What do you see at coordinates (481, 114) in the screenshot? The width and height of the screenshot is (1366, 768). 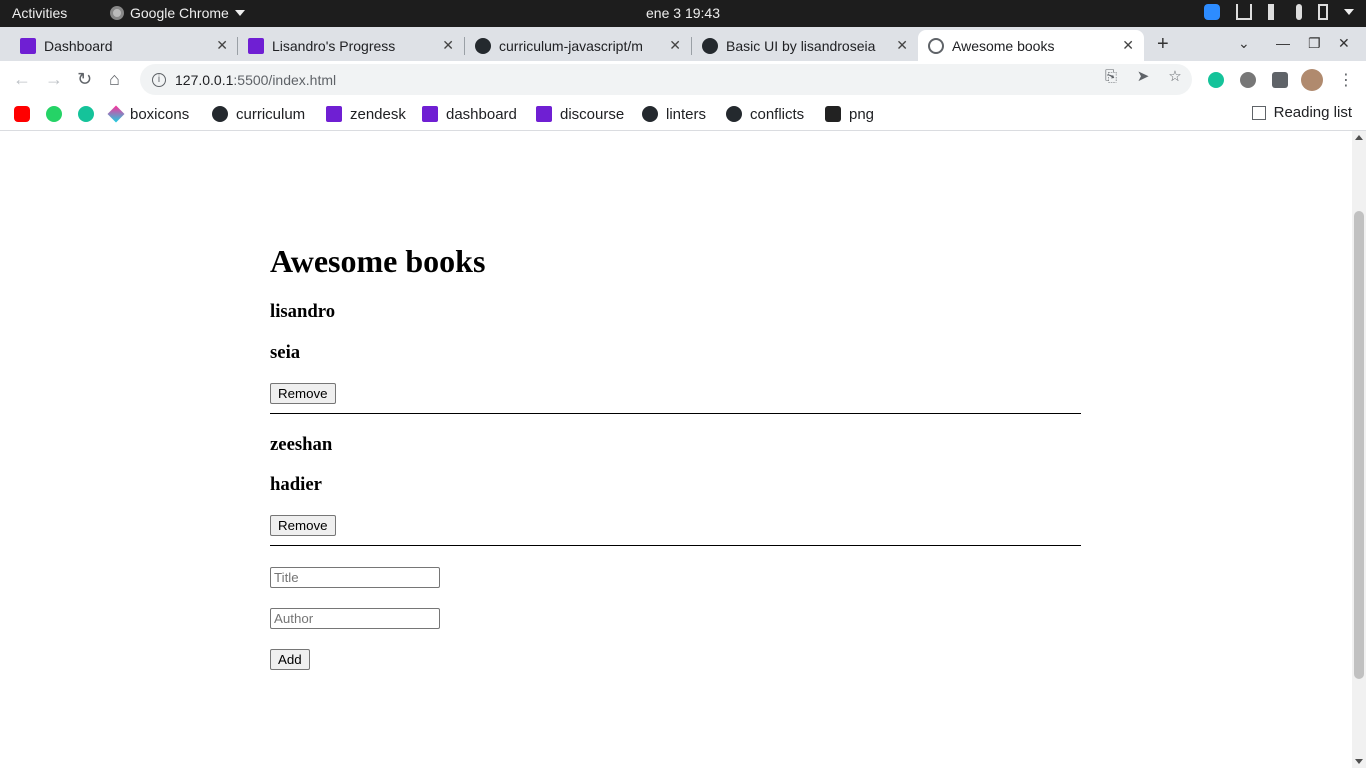 I see `bookmark-label: dashboard` at bounding box center [481, 114].